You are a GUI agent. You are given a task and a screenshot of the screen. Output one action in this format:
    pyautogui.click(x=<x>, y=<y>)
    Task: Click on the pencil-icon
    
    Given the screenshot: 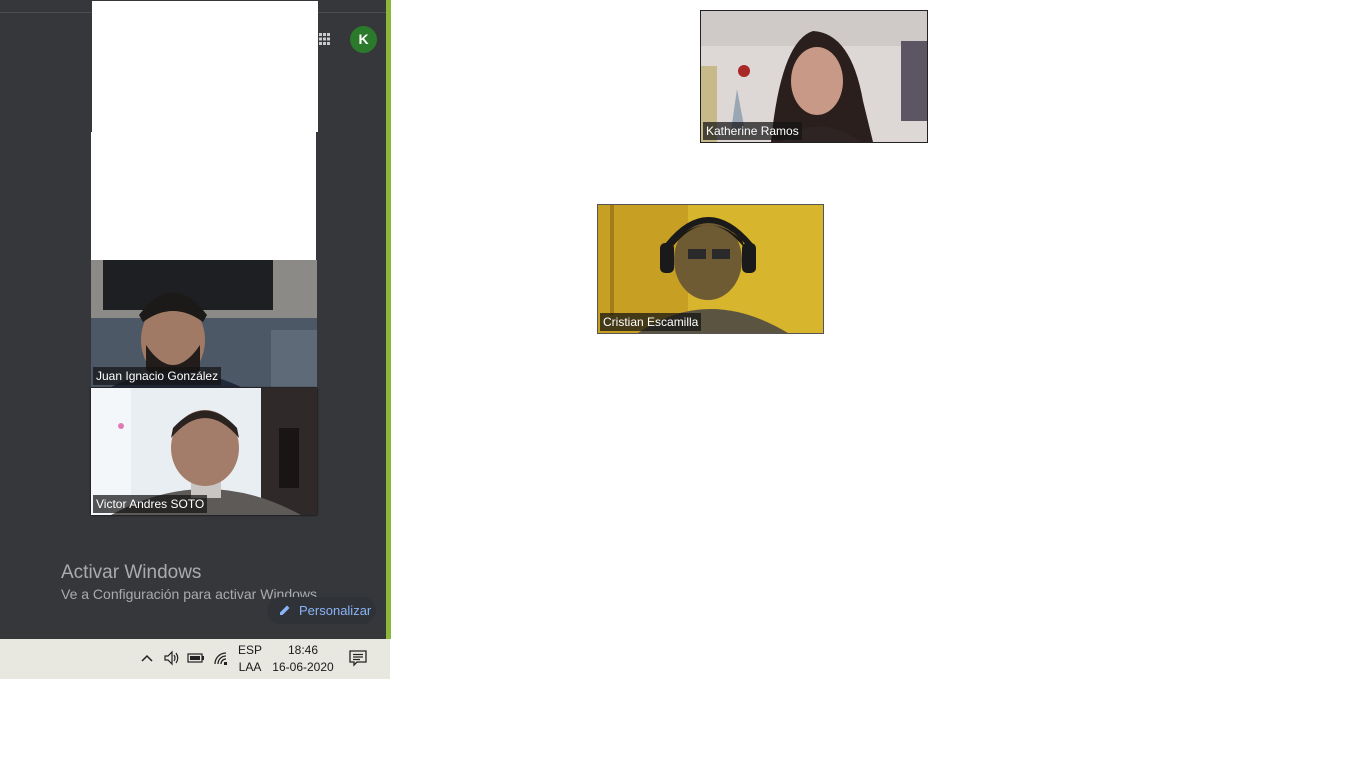 What is the action you would take?
    pyautogui.click(x=285, y=610)
    